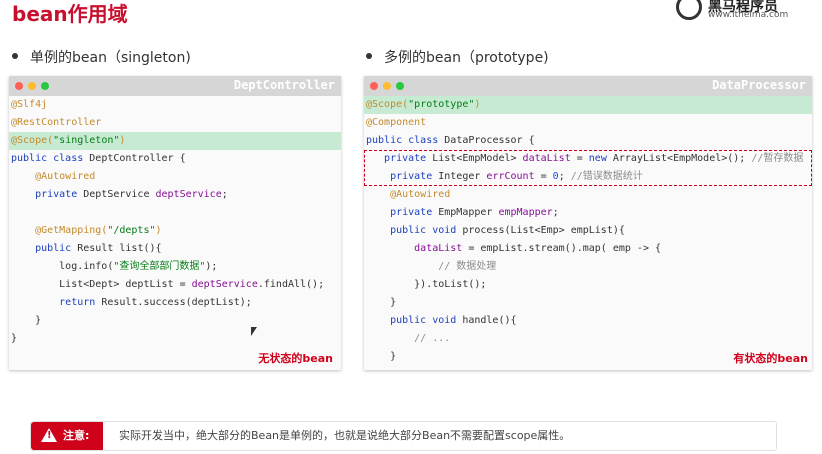  I want to click on code-token: List<Dept> deptList =, so click(101, 284).